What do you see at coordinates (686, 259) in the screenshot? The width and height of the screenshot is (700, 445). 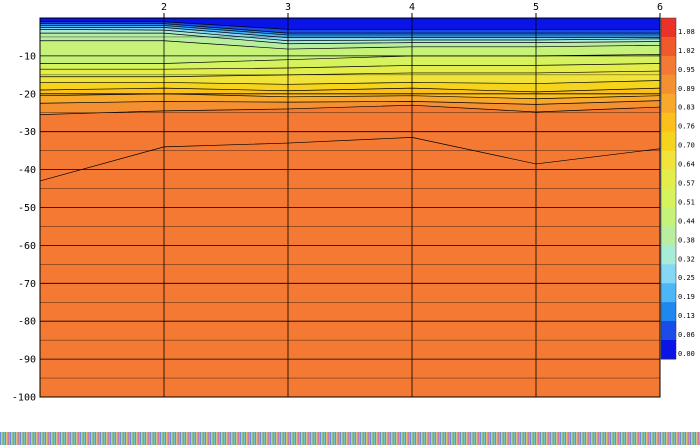 I see `colorbar-label: 0.32` at bounding box center [686, 259].